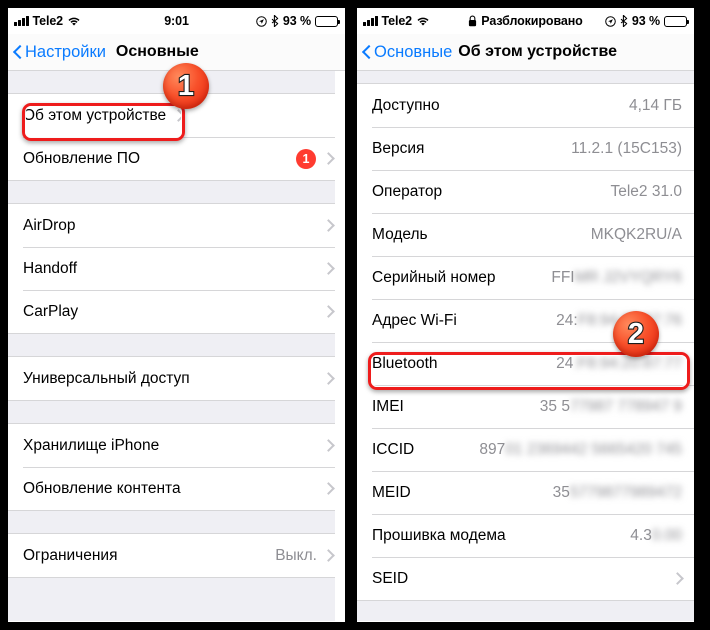  I want to click on group-storage: Хранилище iPhone Обновление контента, so click(176, 467).